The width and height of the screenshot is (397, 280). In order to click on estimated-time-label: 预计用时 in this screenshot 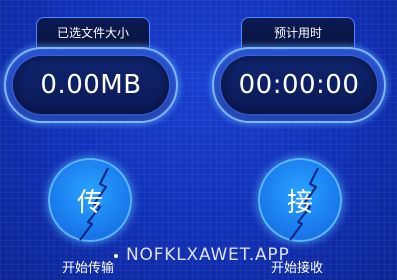, I will do `click(297, 33)`.